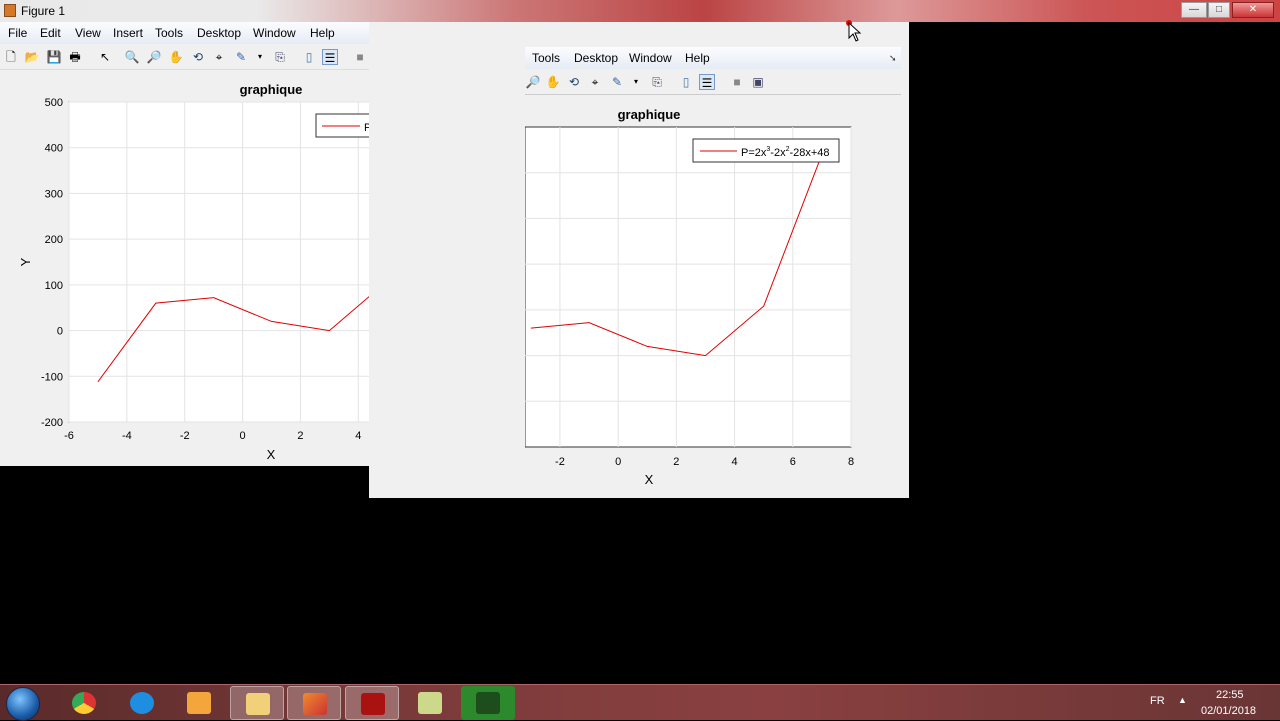 The width and height of the screenshot is (1280, 721). Describe the element at coordinates (43, 11) in the screenshot. I see `window-title: Figure 1` at that location.